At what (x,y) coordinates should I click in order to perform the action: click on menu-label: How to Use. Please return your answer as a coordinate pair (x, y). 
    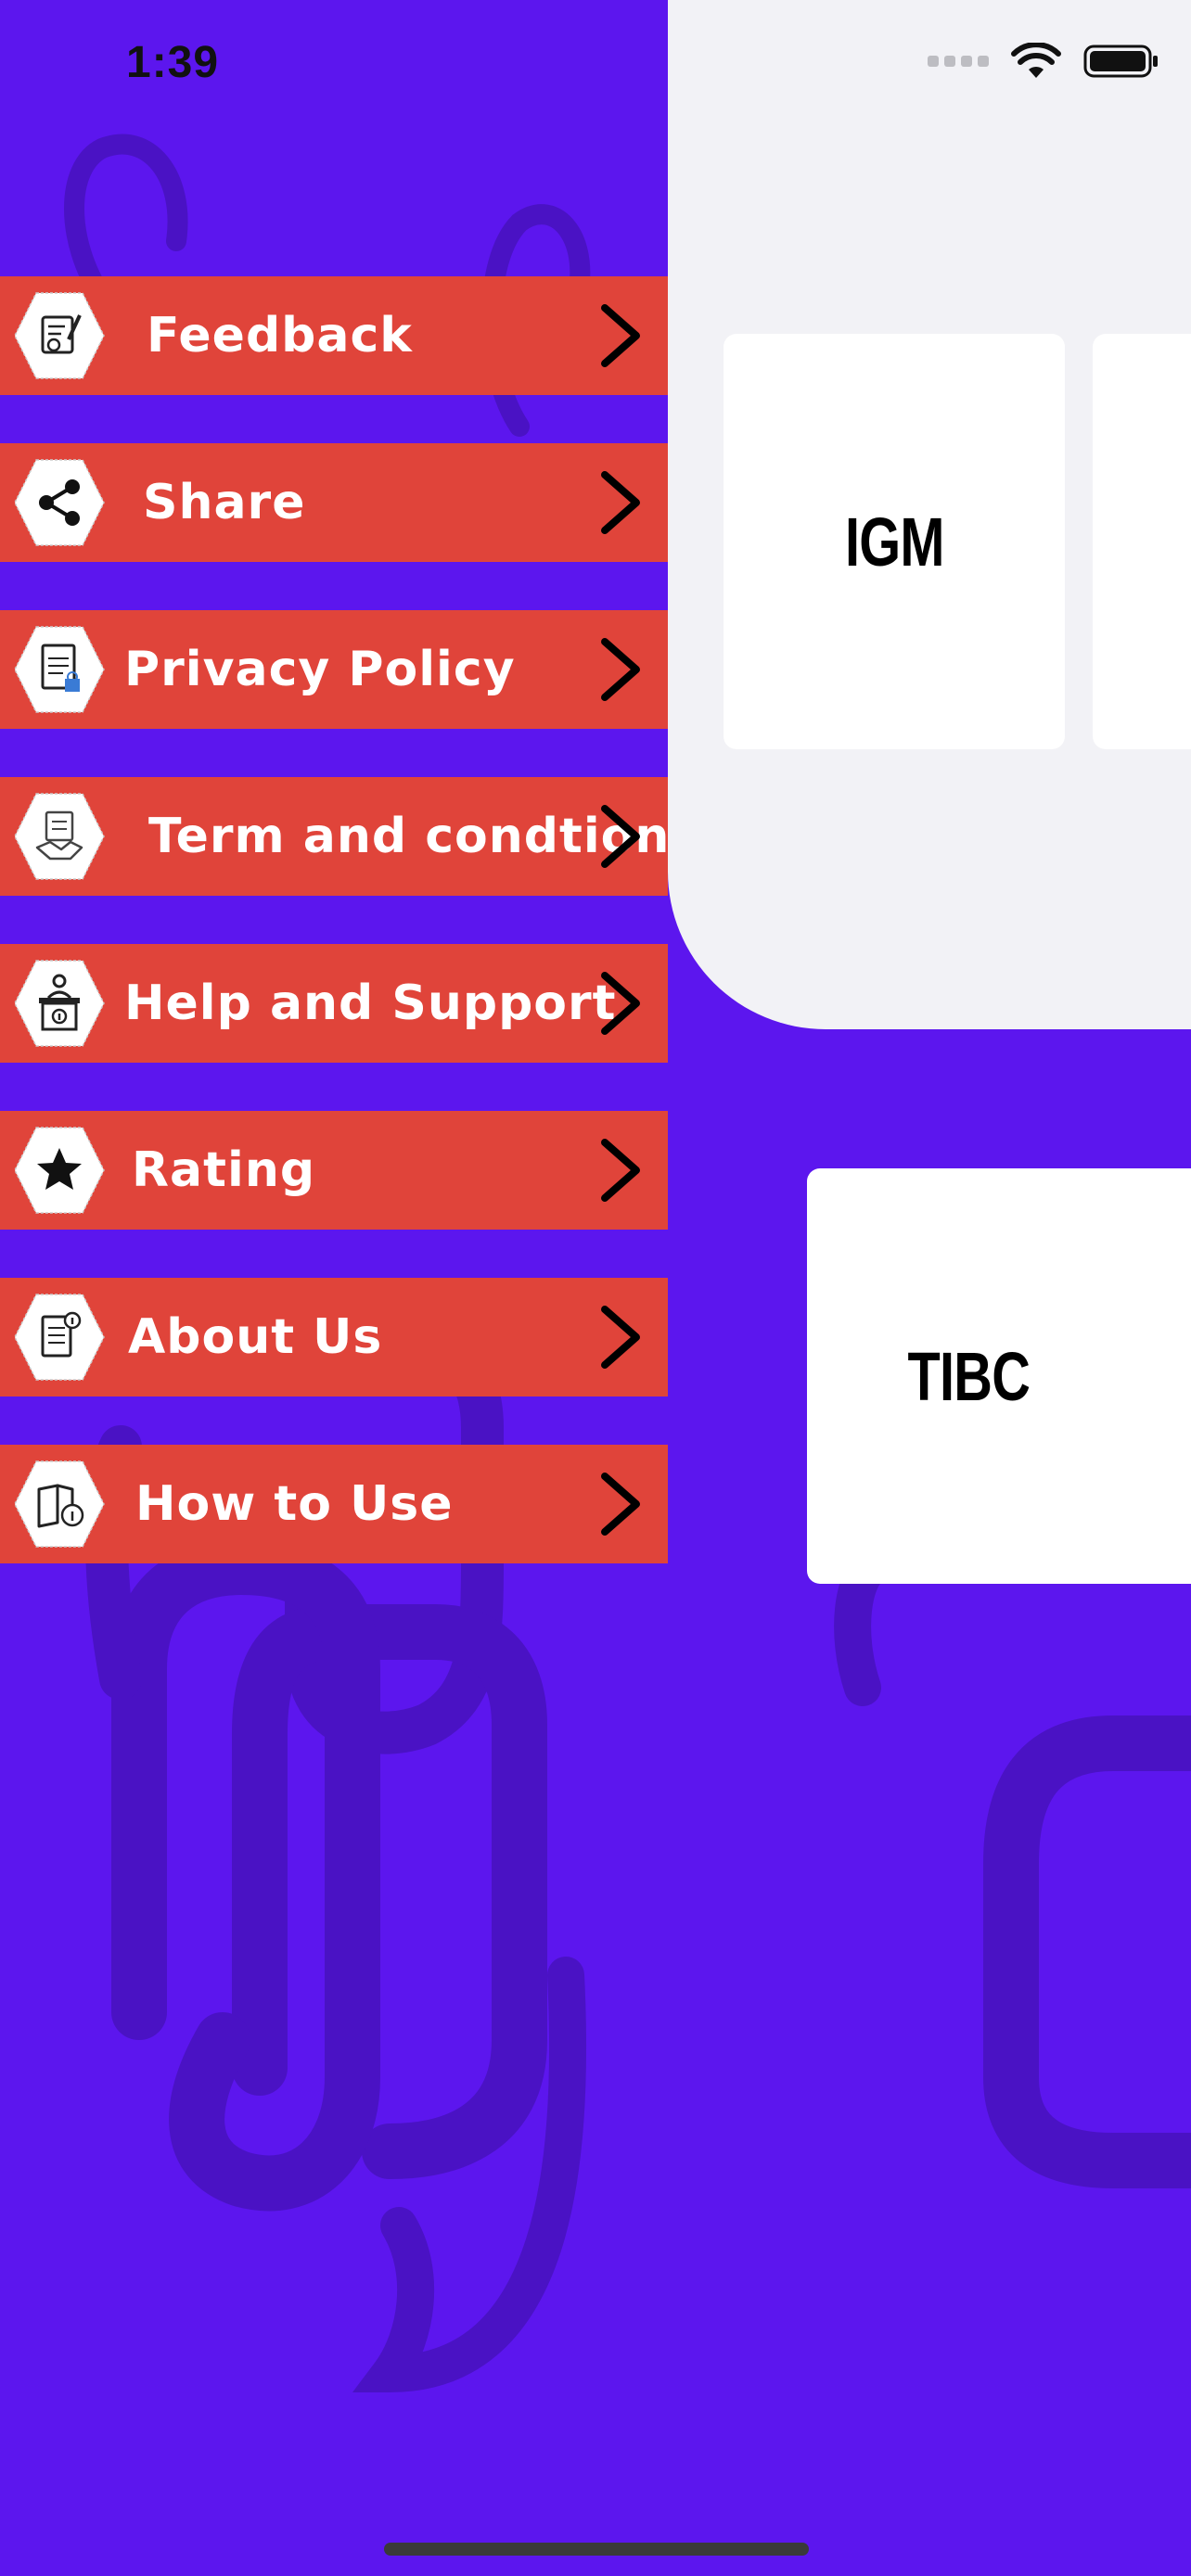
    Looking at the image, I should click on (295, 1504).